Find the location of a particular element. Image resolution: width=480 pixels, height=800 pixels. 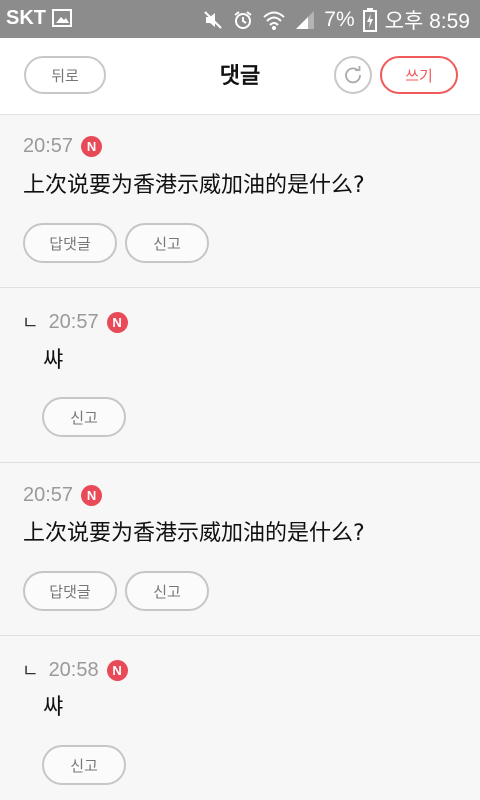

status-bar: SKT 7% 오후 8:59 is located at coordinates (240, 19).